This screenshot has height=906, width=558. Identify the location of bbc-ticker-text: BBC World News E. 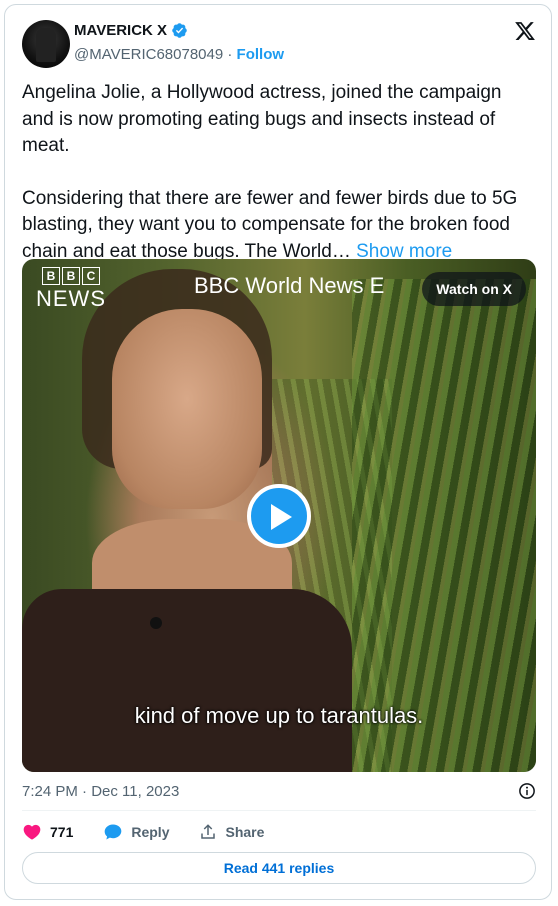
(289, 285).